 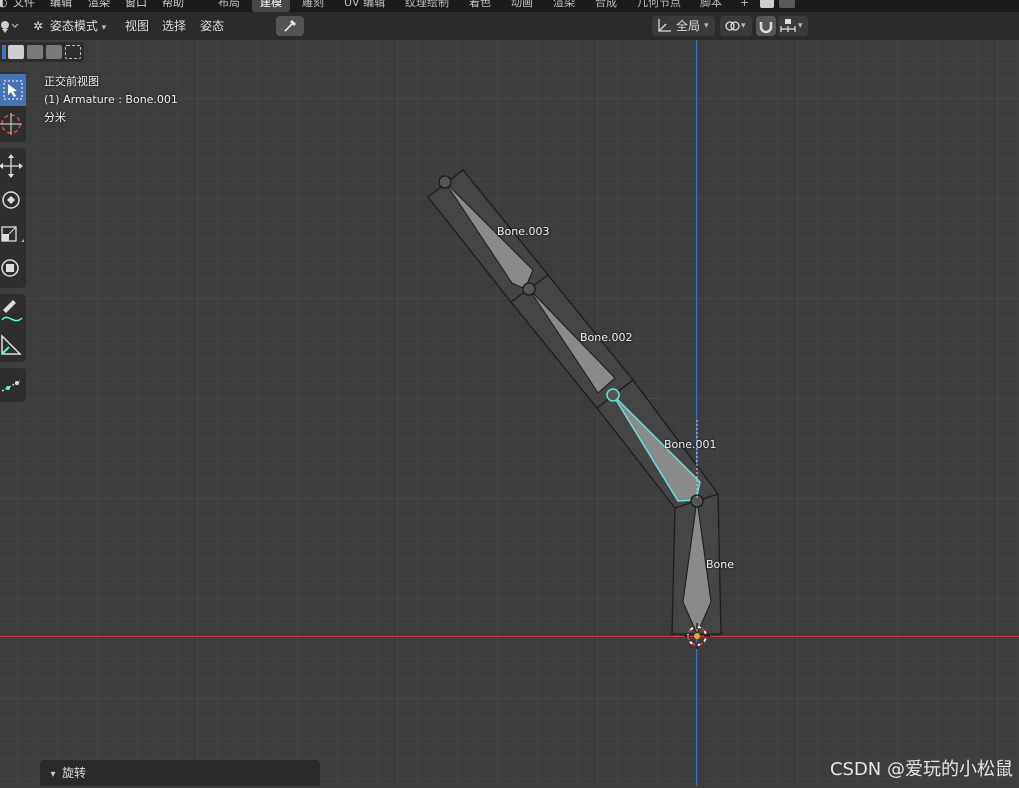 I want to click on bone-001-label: Bone.001, so click(x=690, y=444).